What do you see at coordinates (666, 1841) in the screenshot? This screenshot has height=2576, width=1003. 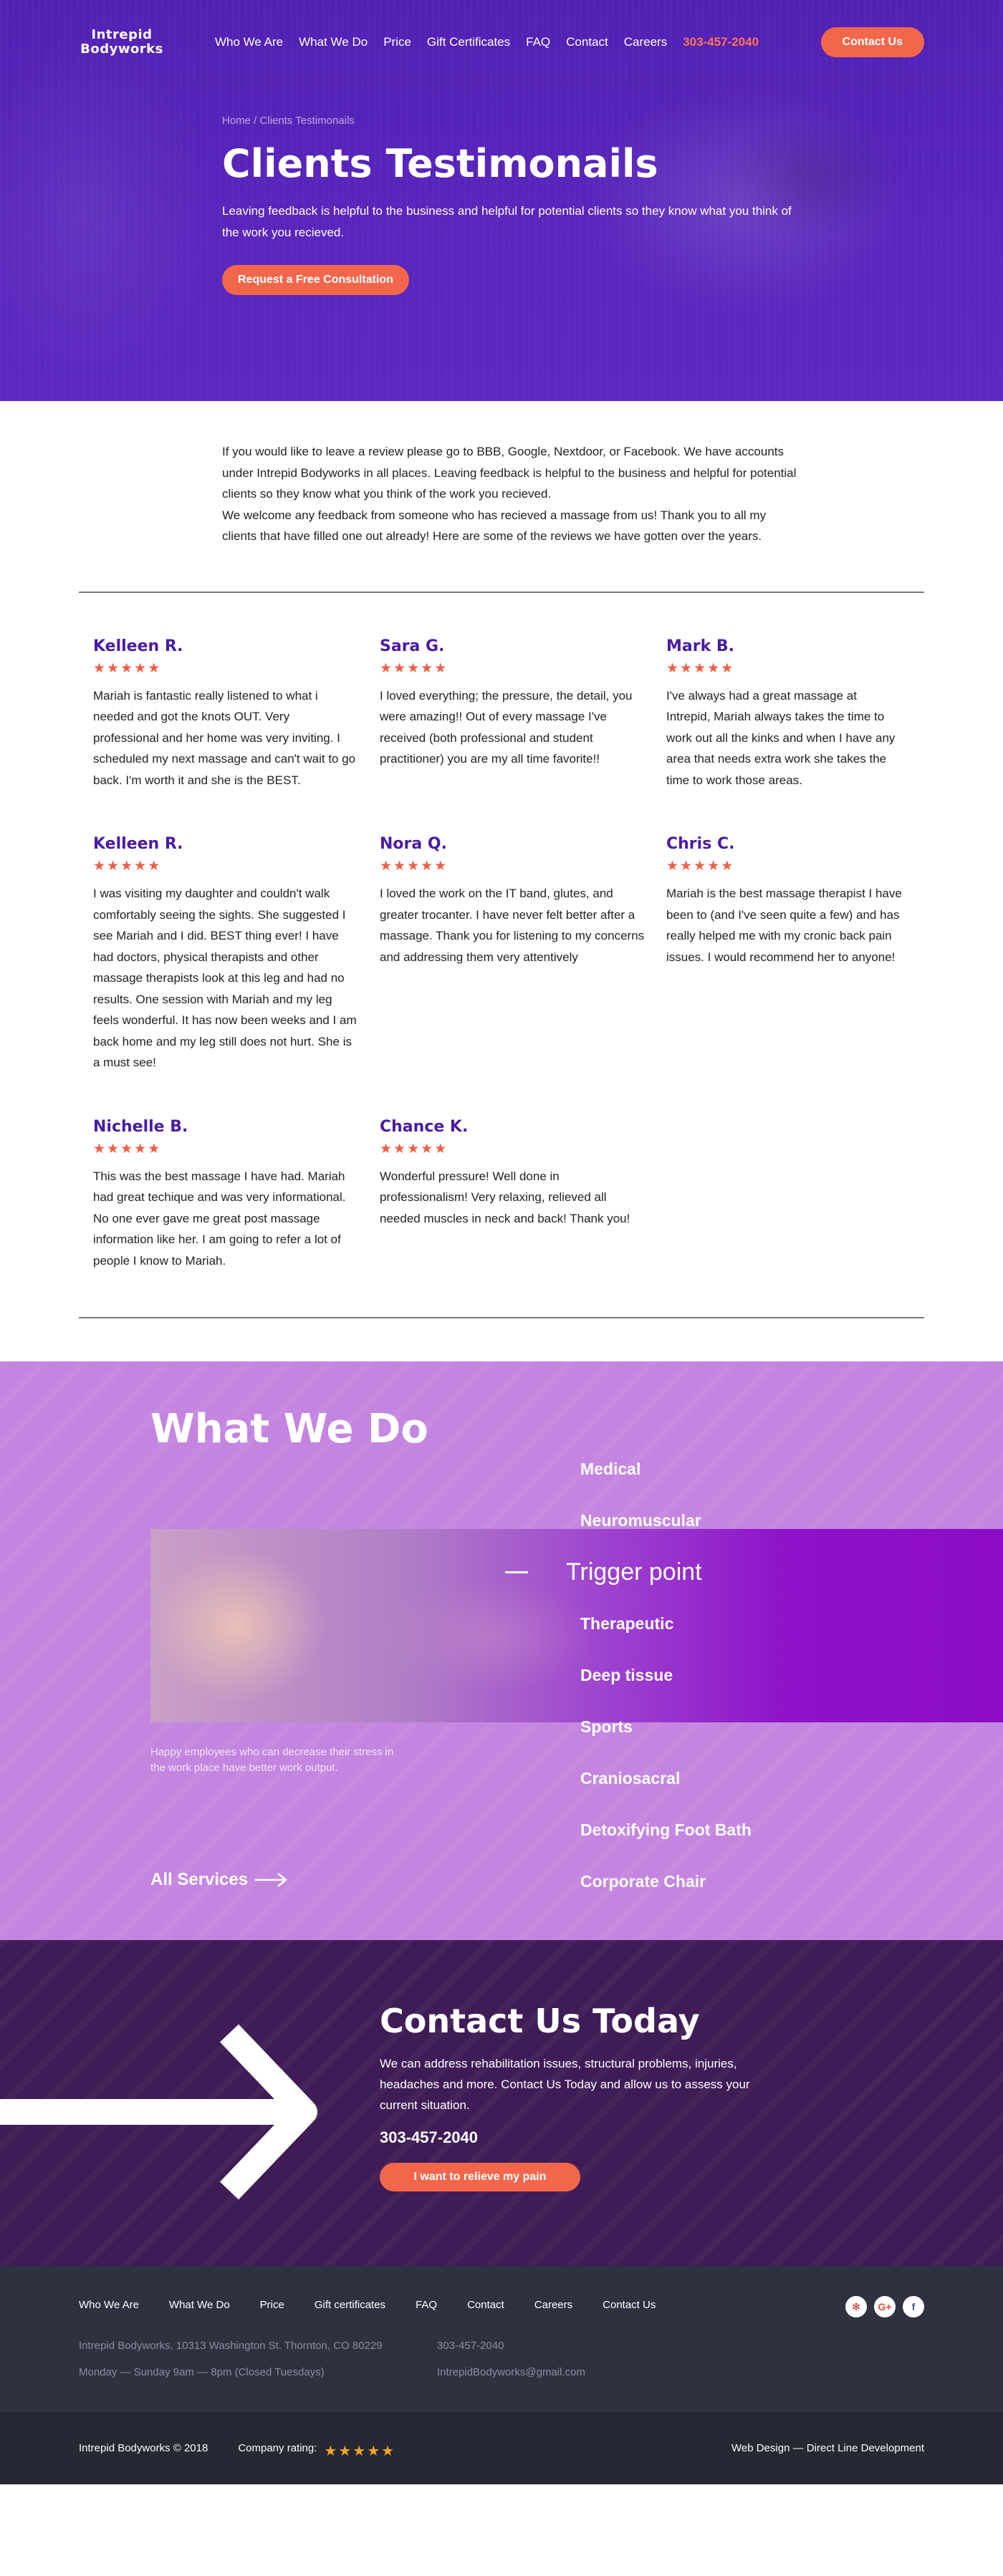 I see `service-item: Detoxifying Foot Bath` at bounding box center [666, 1841].